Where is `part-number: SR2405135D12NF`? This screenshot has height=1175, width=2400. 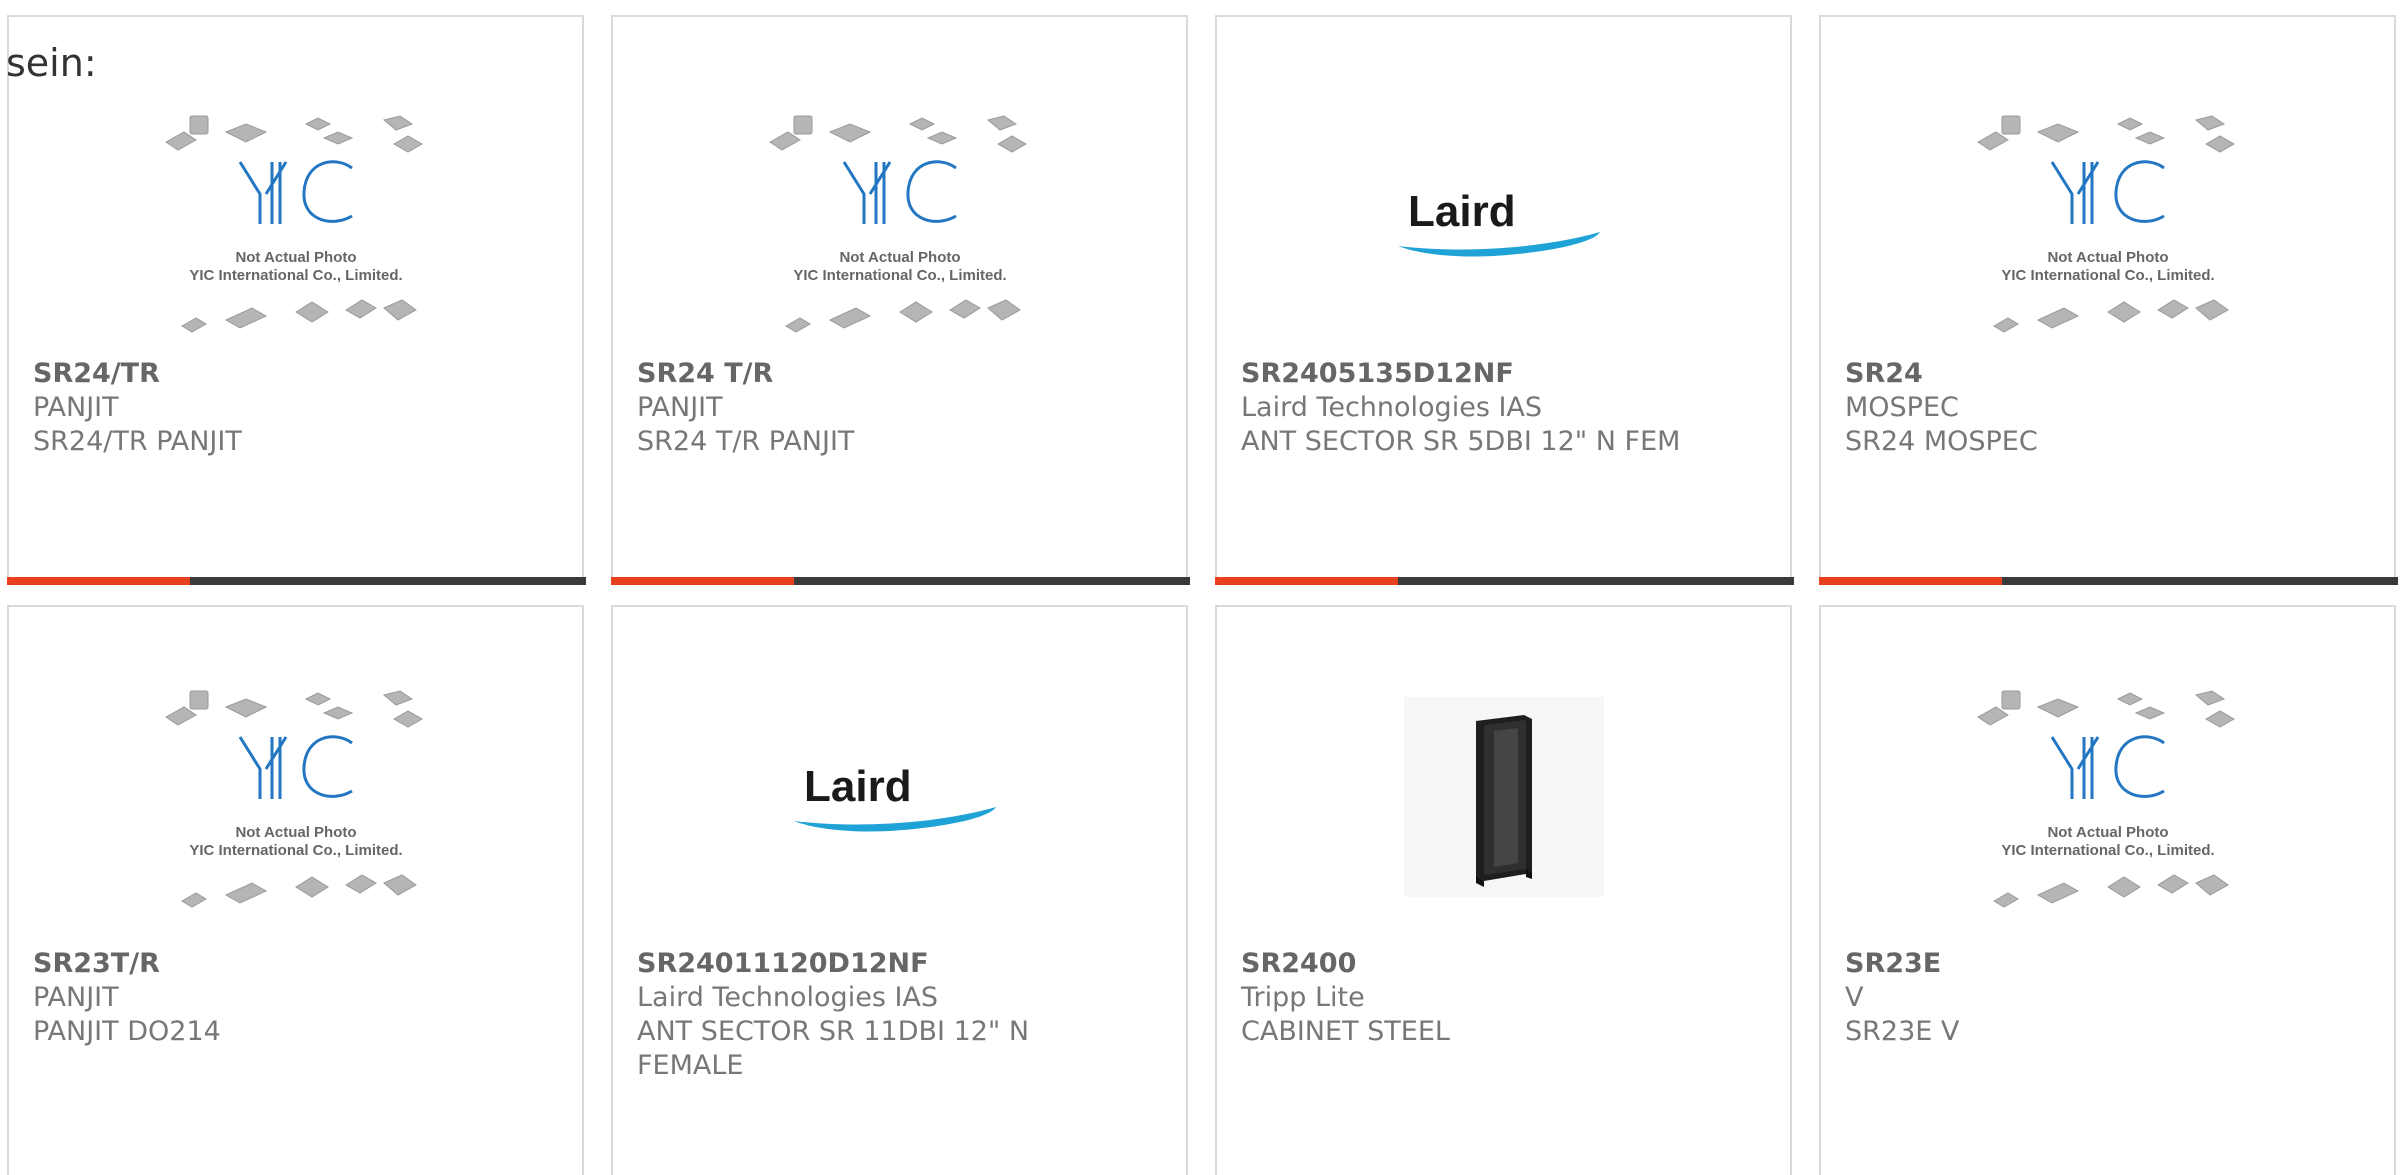 part-number: SR2405135D12NF is located at coordinates (1506, 374).